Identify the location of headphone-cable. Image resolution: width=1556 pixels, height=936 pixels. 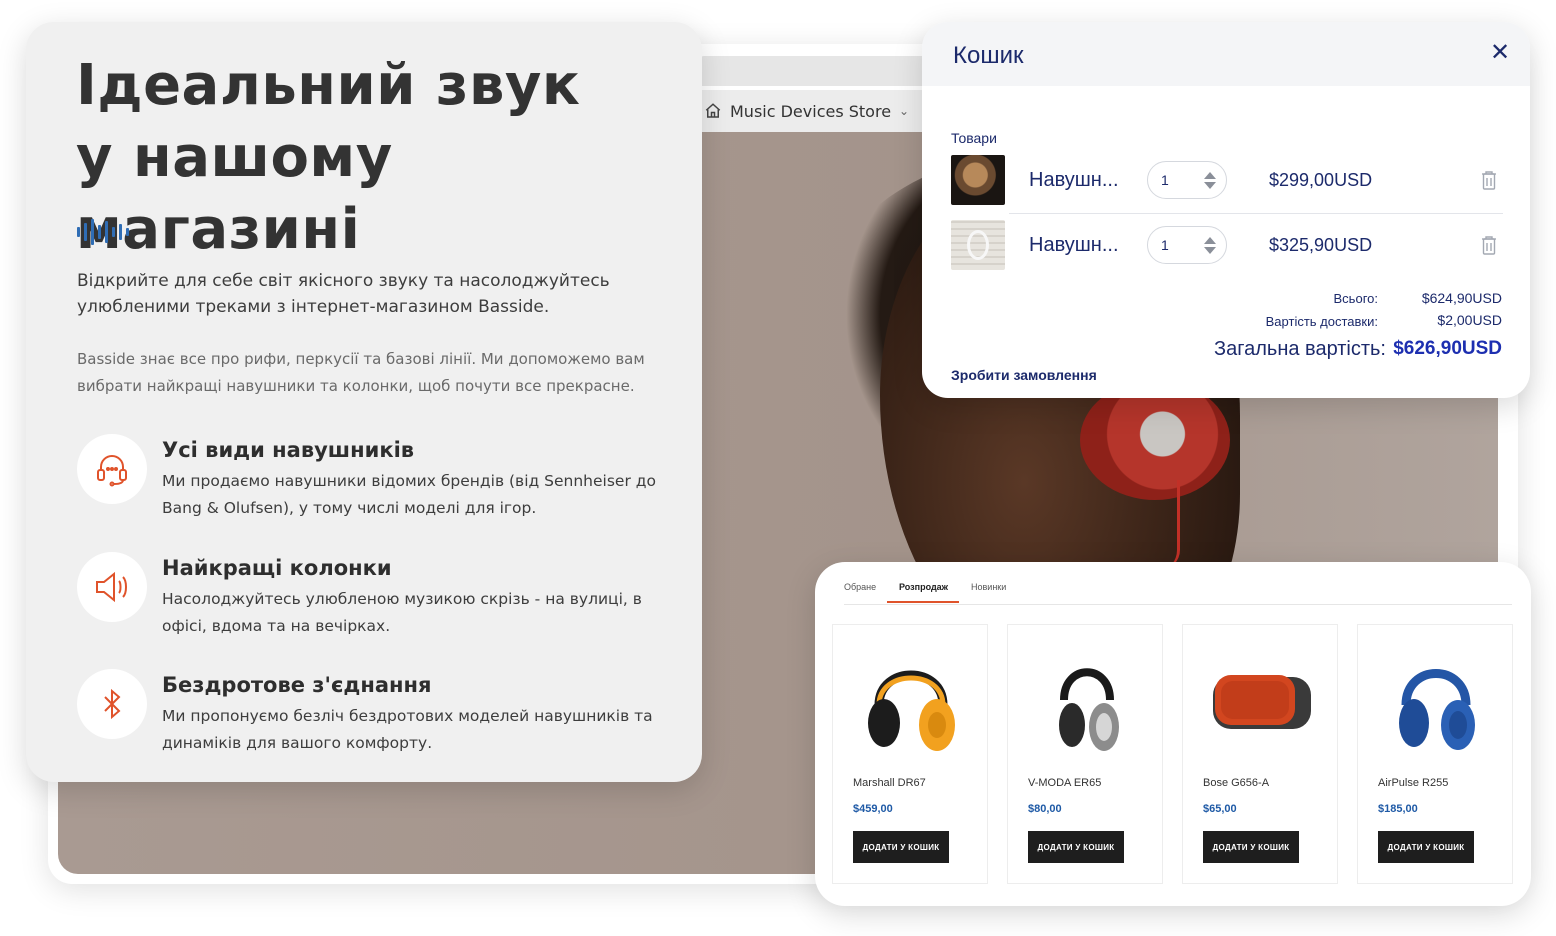
(1170, 525).